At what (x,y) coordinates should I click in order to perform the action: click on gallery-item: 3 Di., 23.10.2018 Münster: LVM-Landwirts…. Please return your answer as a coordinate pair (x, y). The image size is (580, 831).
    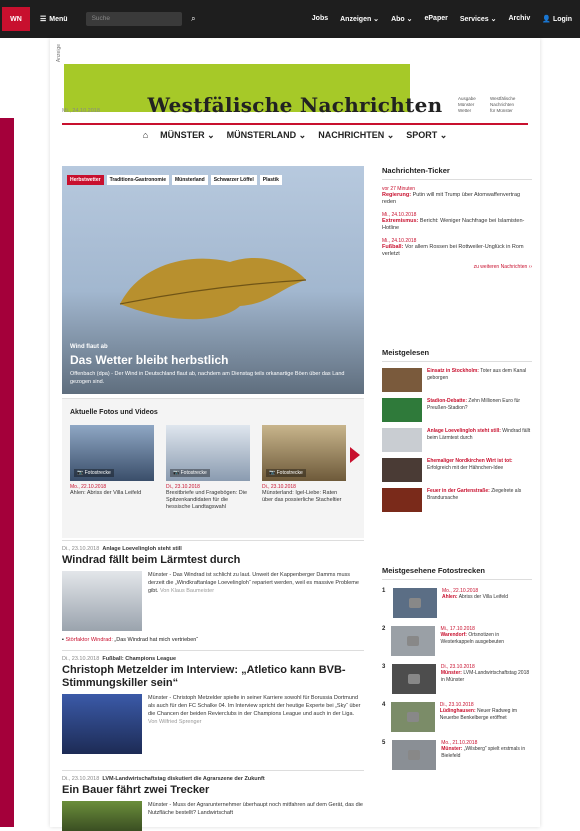
    Looking at the image, I should click on (457, 679).